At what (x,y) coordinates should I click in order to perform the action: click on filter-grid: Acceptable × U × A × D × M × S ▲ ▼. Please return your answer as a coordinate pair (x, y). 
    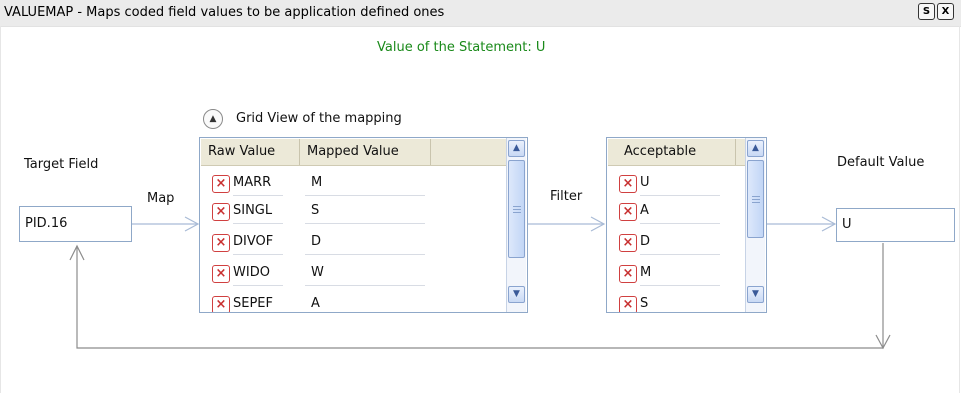
    Looking at the image, I should click on (686, 225).